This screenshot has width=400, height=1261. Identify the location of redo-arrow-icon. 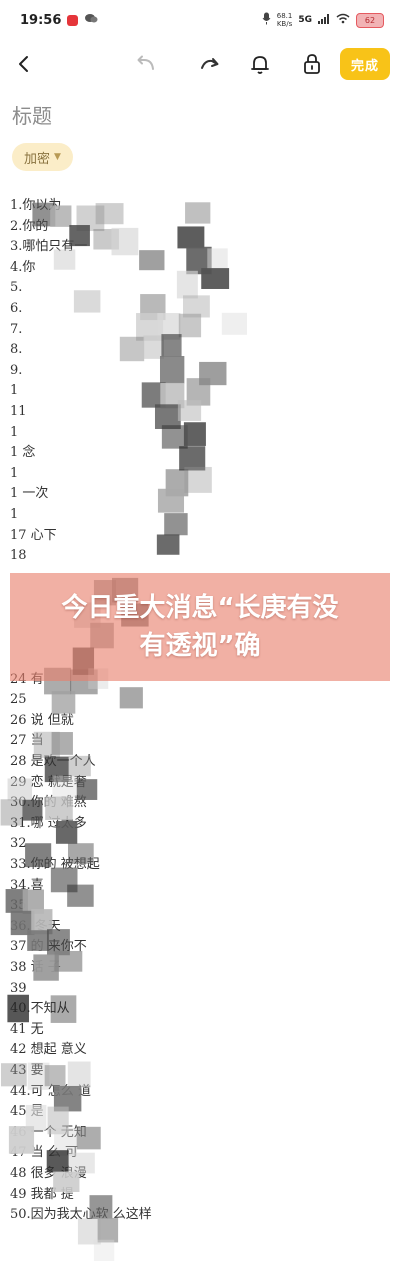
(210, 63).